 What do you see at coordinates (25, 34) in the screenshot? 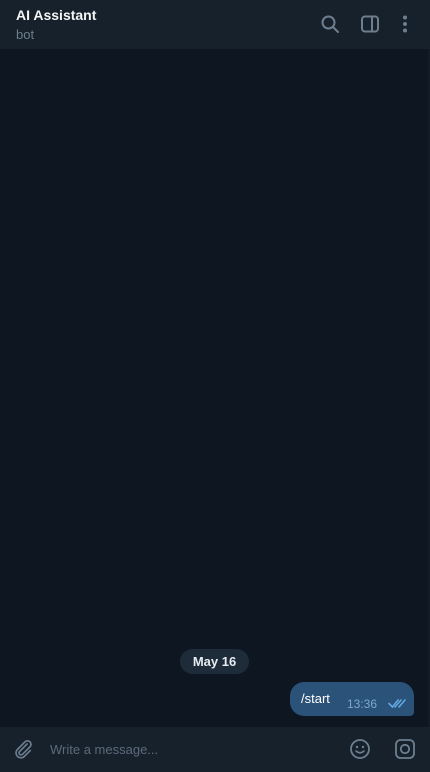
I see `chat-subtitle: bot` at bounding box center [25, 34].